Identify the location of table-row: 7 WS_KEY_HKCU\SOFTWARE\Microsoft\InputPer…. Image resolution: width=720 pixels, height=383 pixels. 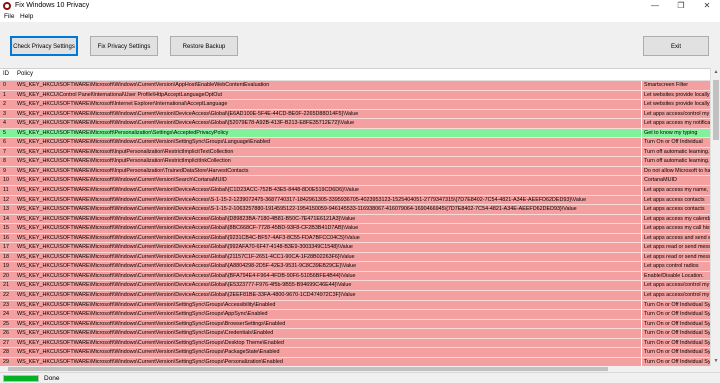
(355, 152).